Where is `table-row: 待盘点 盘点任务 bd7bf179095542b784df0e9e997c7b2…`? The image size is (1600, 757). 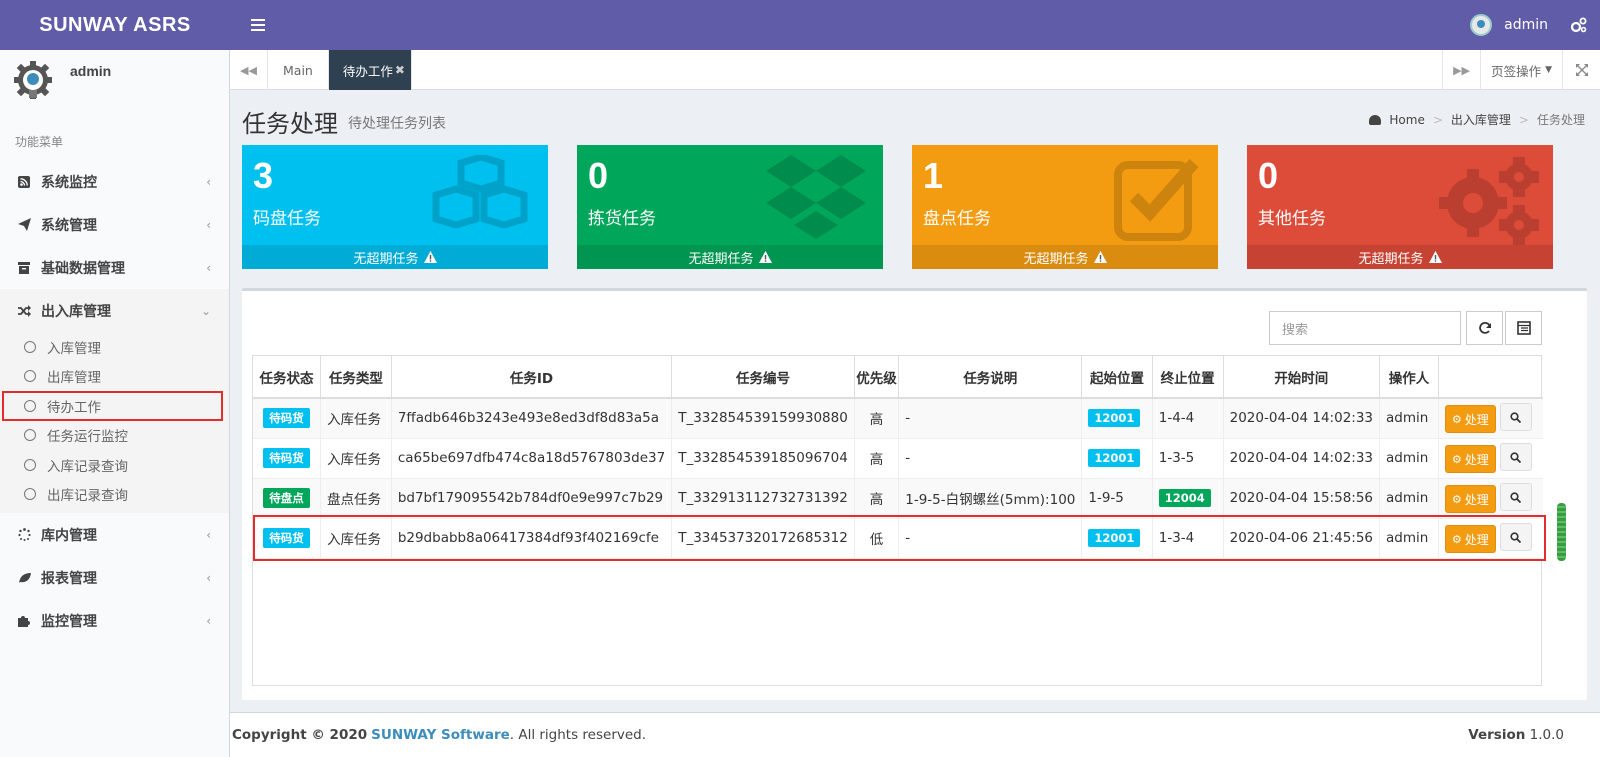 table-row: 待盘点 盘点任务 bd7bf179095542b784df0e9e997c7b2… is located at coordinates (898, 498).